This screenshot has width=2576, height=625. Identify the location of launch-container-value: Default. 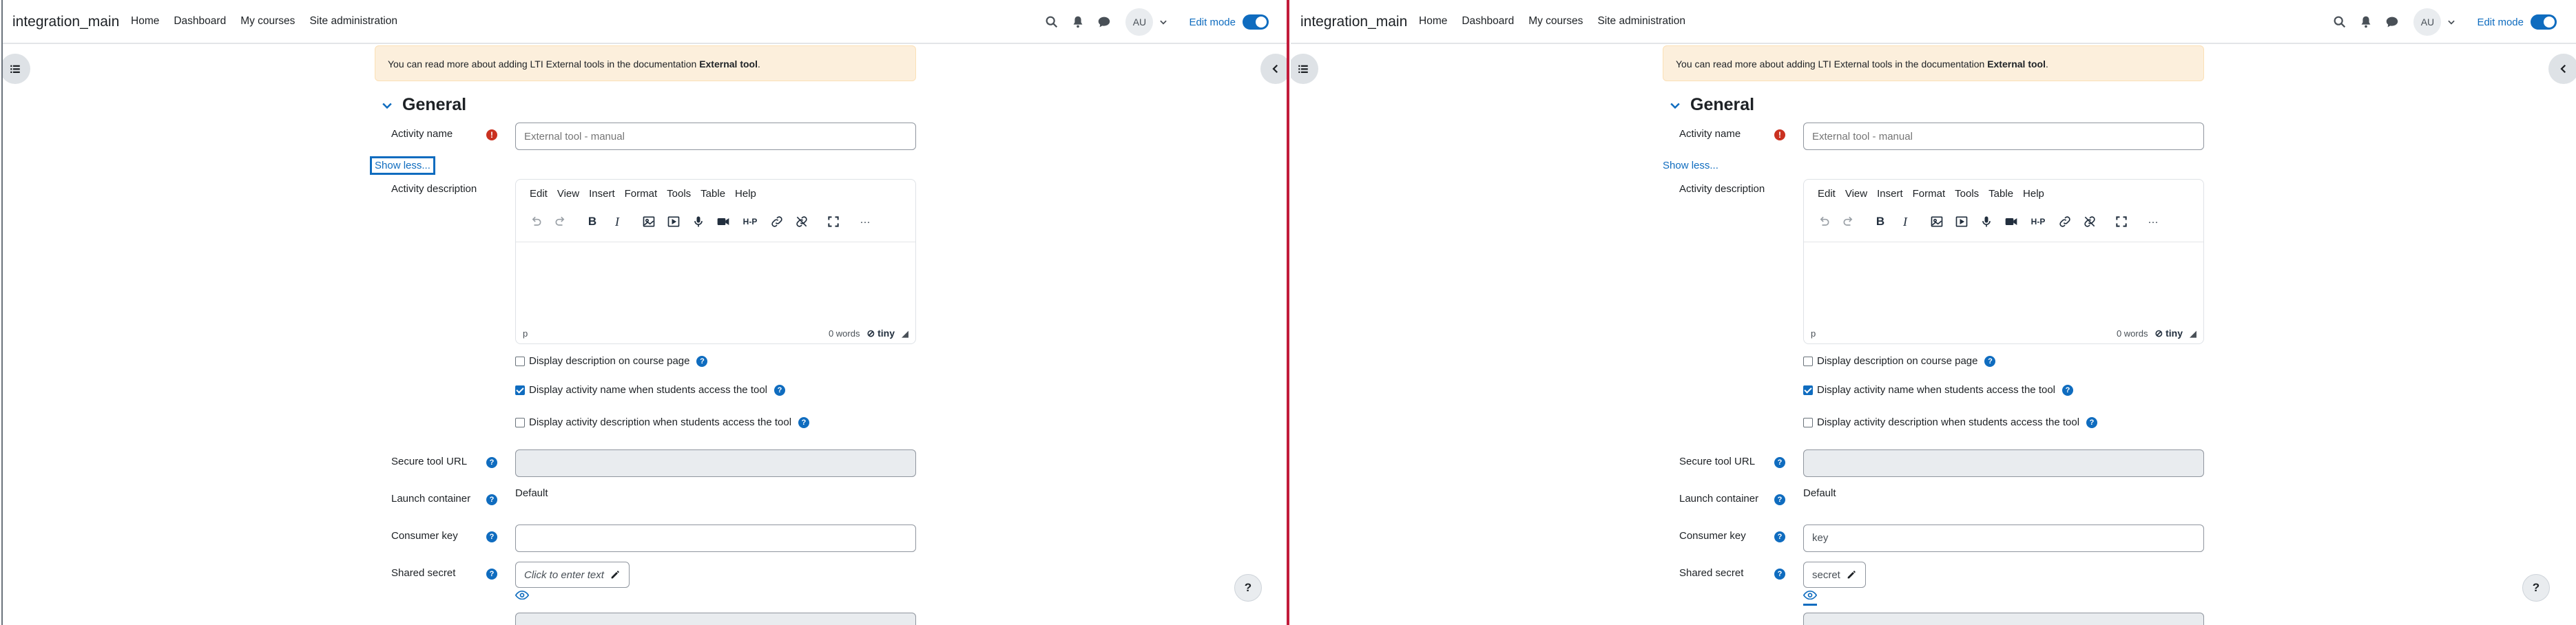
(531, 493).